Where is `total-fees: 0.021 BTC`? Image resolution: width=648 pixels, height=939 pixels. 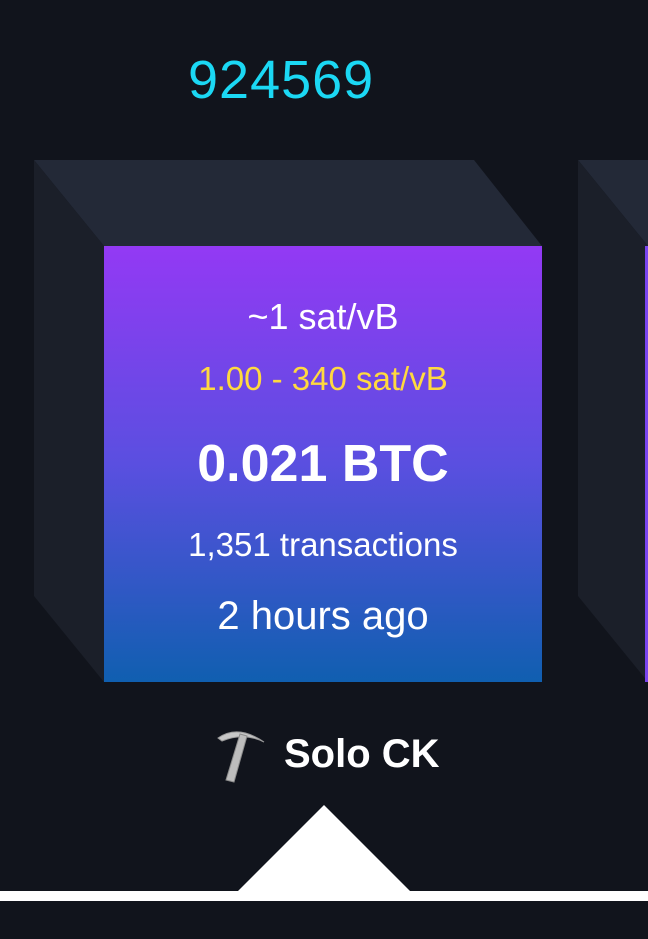
total-fees: 0.021 BTC is located at coordinates (323, 464).